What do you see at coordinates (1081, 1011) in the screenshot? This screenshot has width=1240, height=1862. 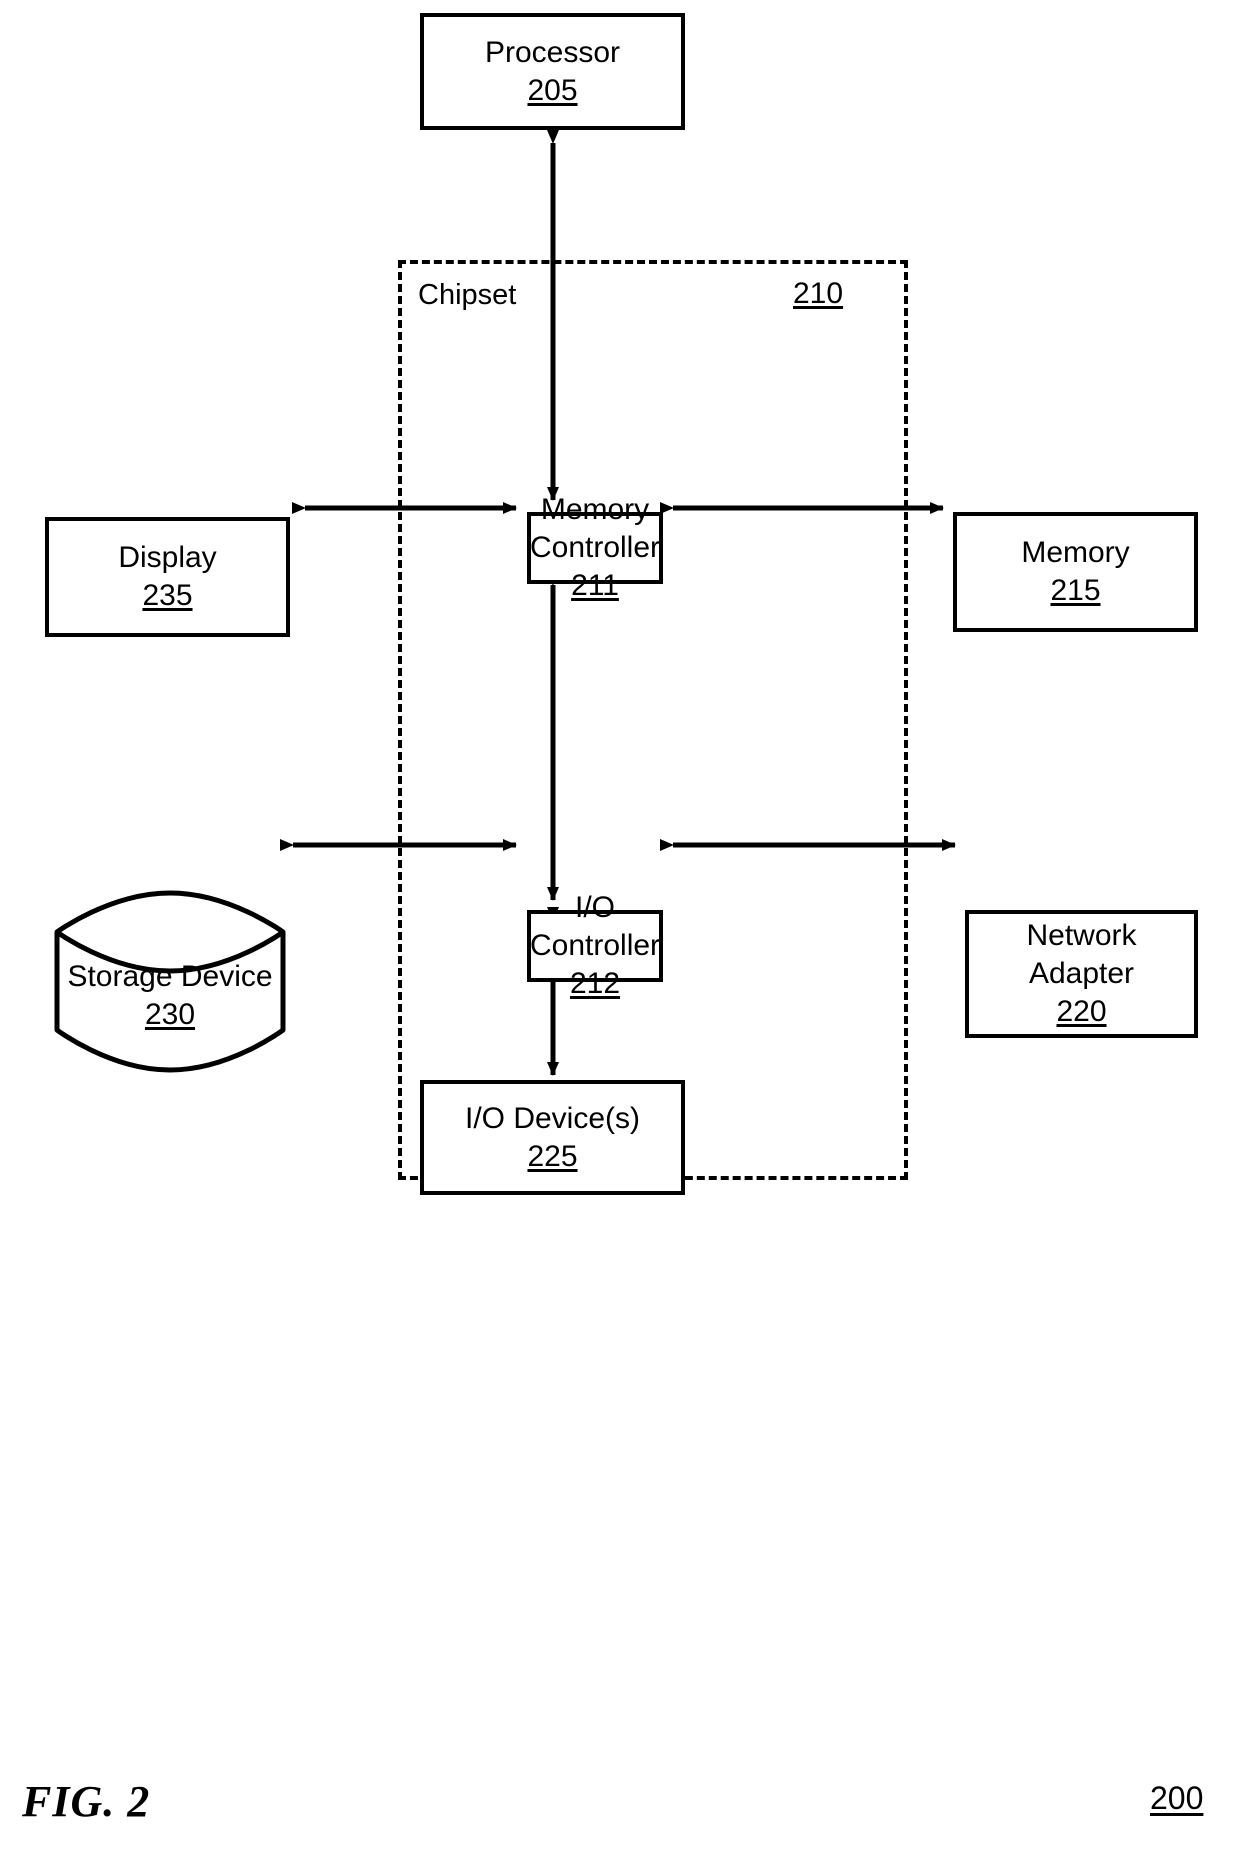 I see `block-network-adapter-number: 220` at bounding box center [1081, 1011].